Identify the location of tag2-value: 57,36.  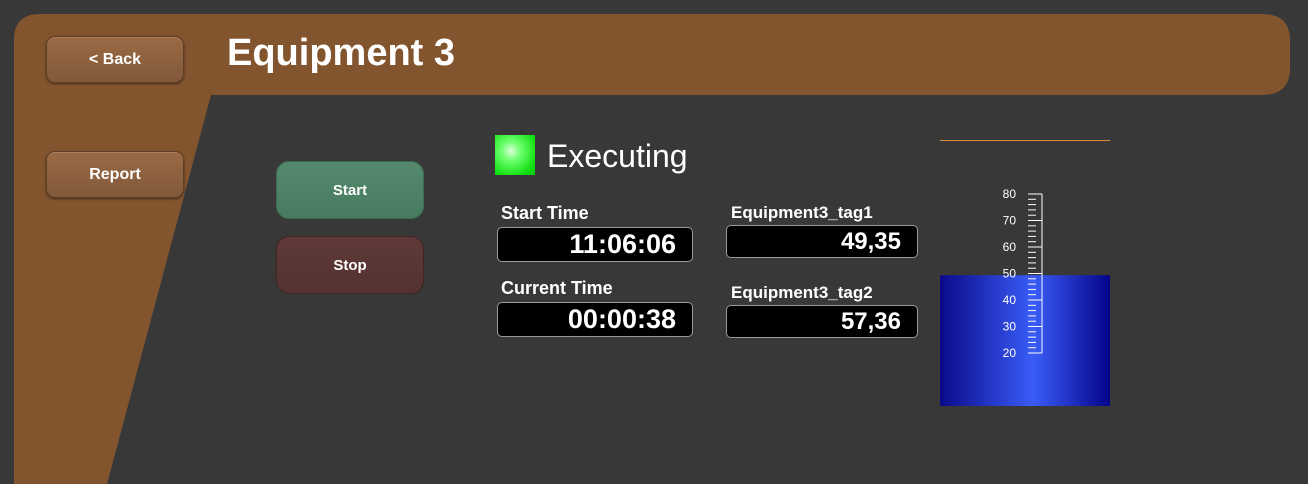
(822, 321).